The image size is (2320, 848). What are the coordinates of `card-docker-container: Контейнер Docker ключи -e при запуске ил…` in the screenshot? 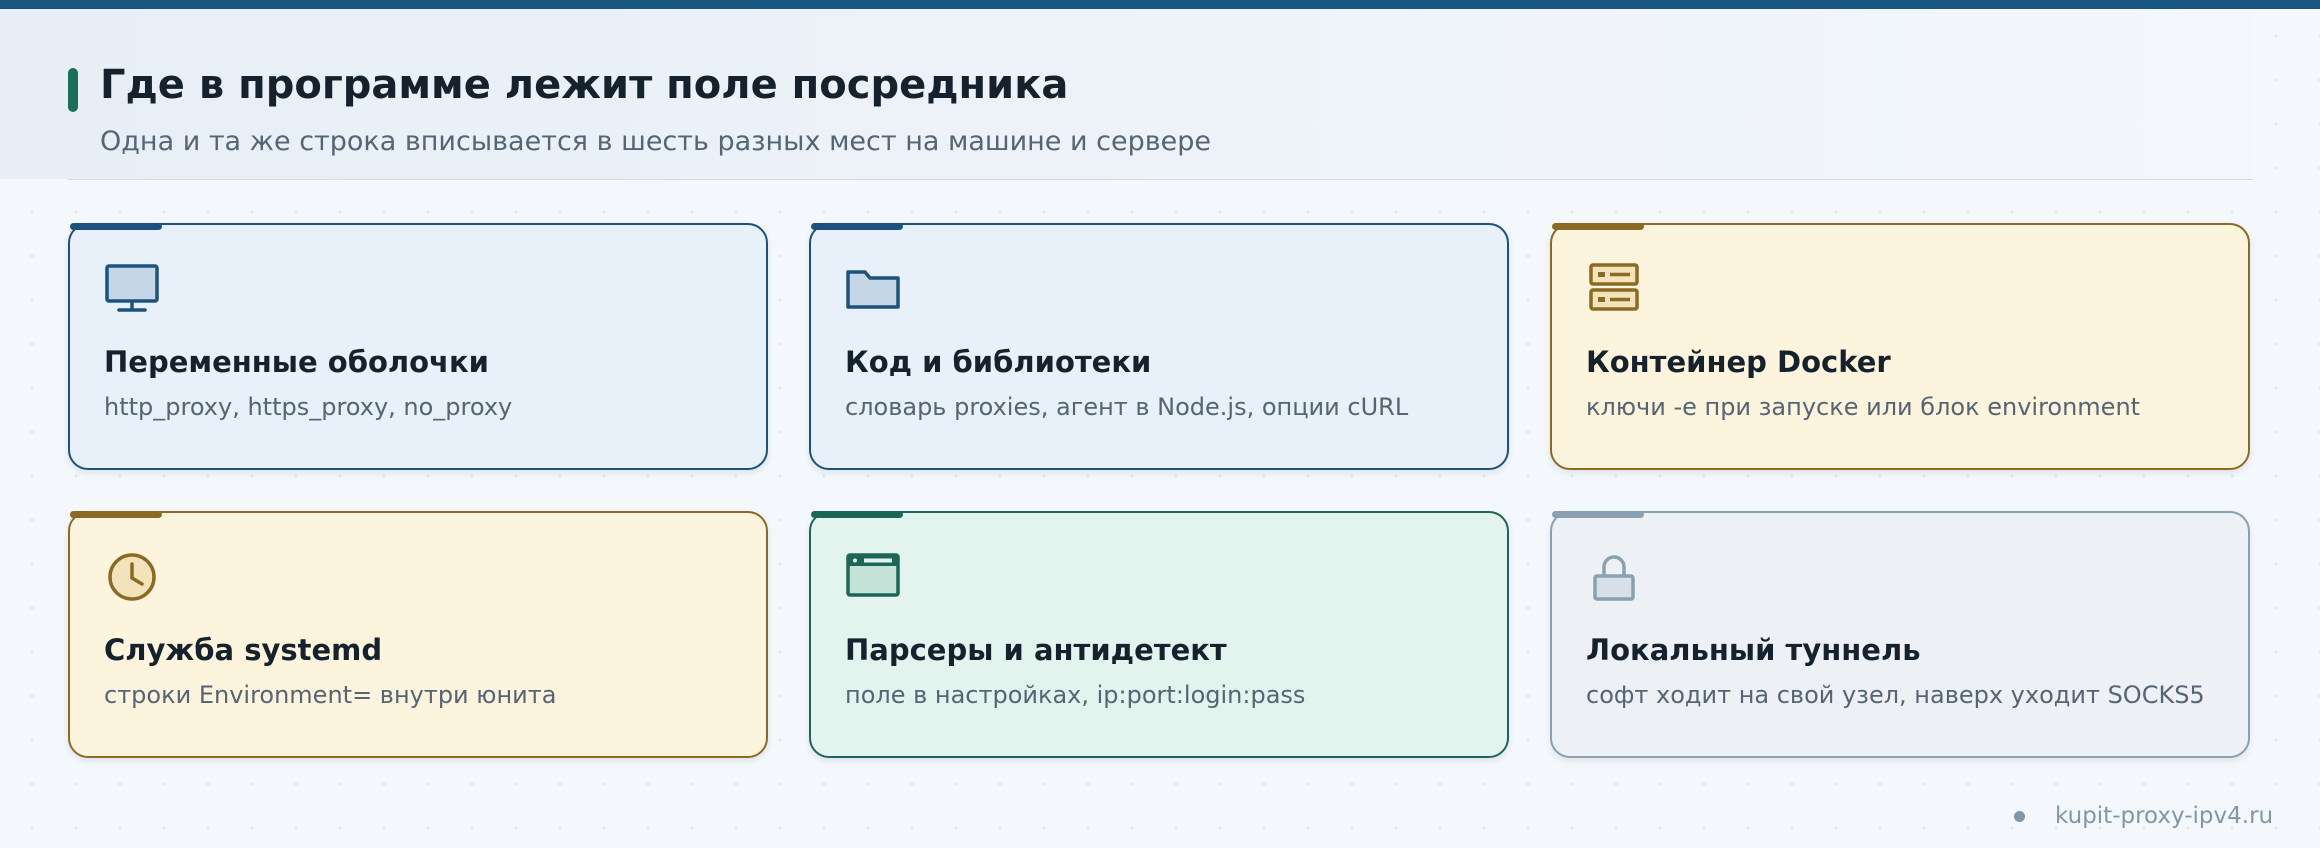 It's located at (1900, 346).